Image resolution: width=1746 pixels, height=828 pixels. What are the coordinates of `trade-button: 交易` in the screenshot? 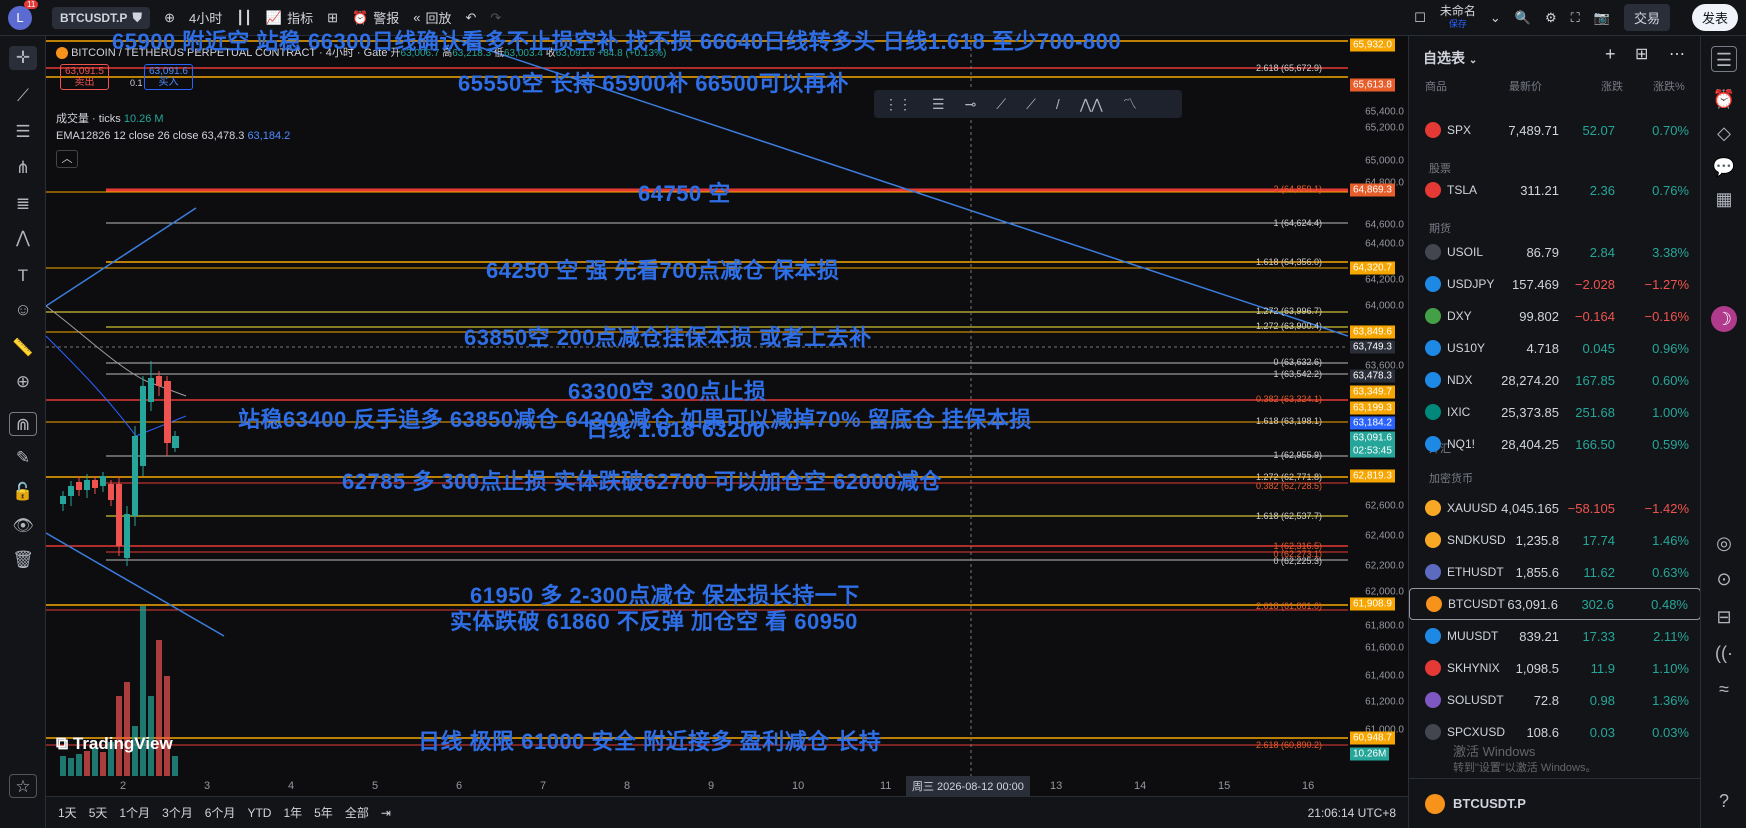 It's located at (1646, 17).